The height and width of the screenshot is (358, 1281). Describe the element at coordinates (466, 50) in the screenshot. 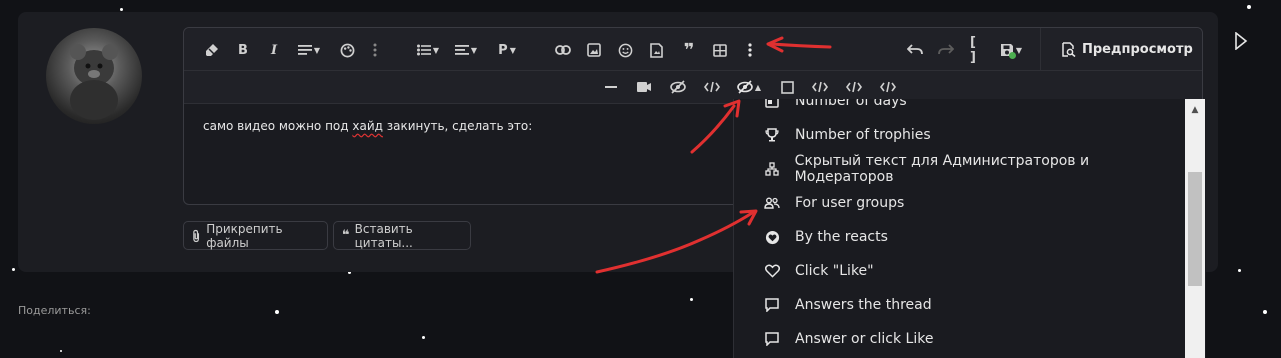

I see `align-dropdown-icon: ▼` at that location.